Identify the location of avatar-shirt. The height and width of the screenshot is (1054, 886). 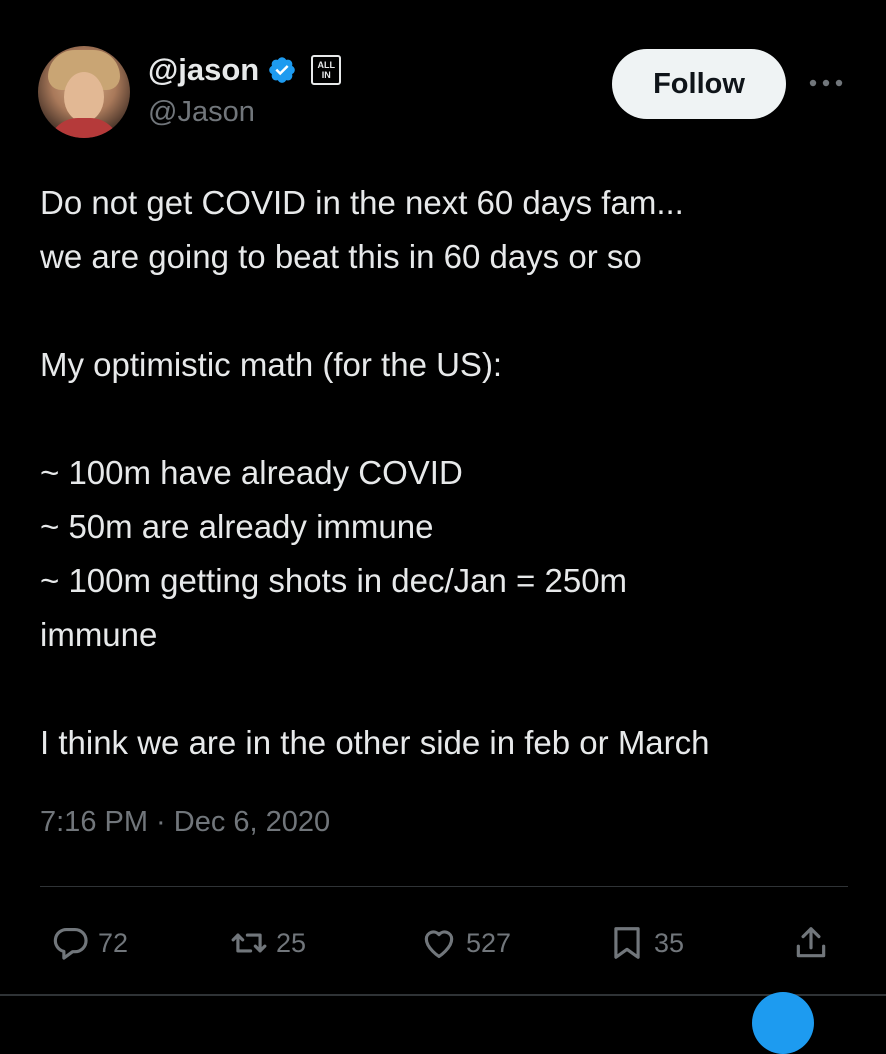
(84, 128).